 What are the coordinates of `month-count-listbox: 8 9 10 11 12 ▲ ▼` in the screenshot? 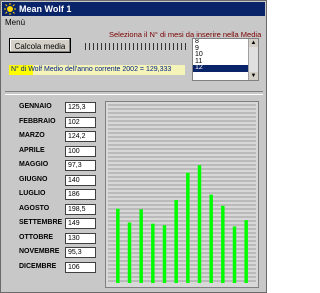 It's located at (225, 59).